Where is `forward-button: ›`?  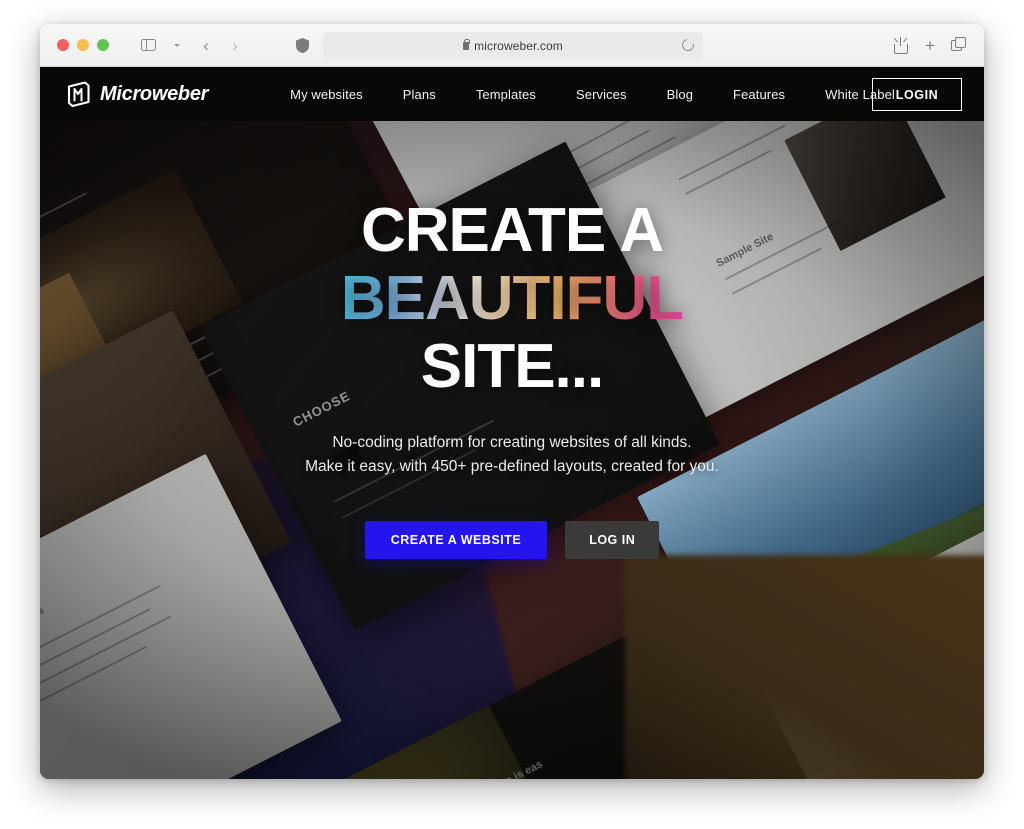
forward-button: › is located at coordinates (235, 45).